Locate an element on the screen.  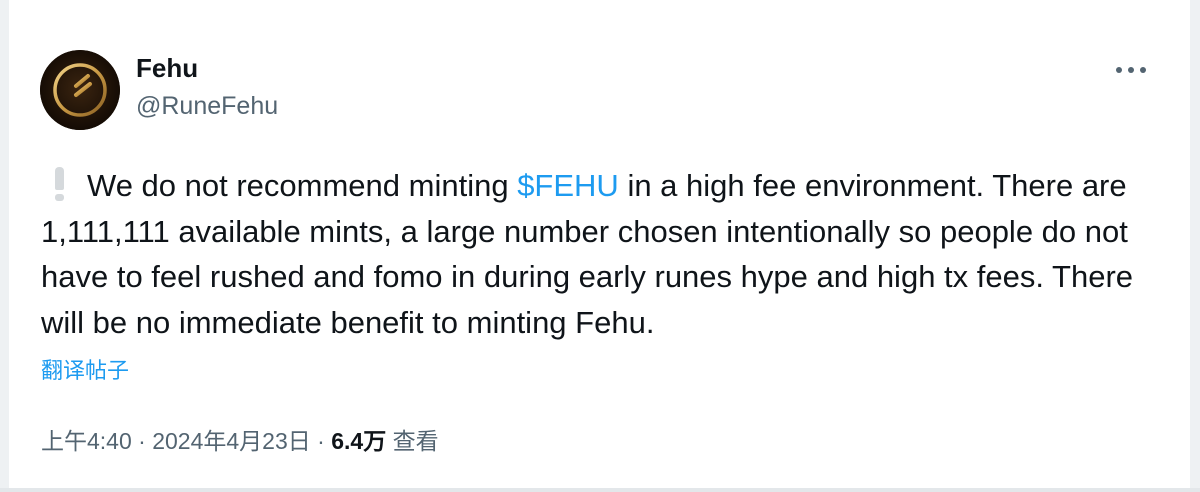
bottom-divider is located at coordinates (600, 490).